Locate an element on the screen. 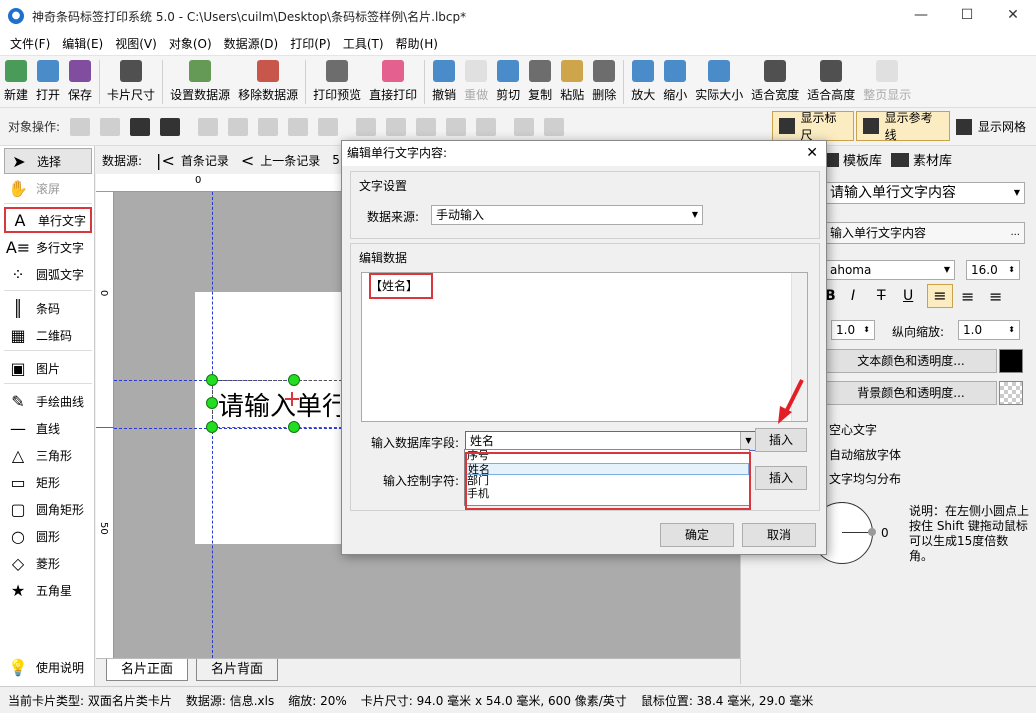  tool-hand: ✋ 滚屏 is located at coordinates (48, 188).